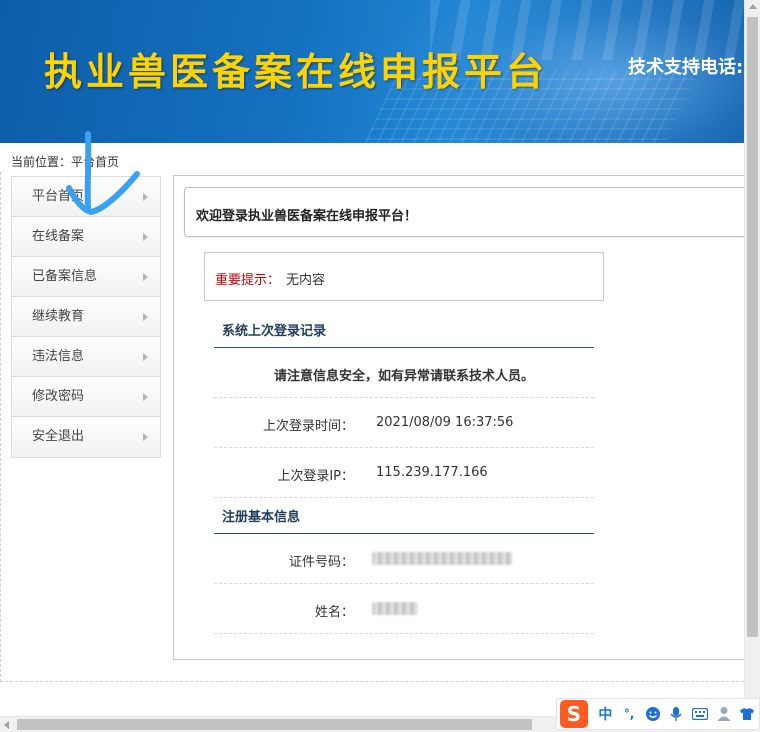 This screenshot has width=760, height=732. I want to click on support-phone-label: 技术支持电话:, so click(686, 67).